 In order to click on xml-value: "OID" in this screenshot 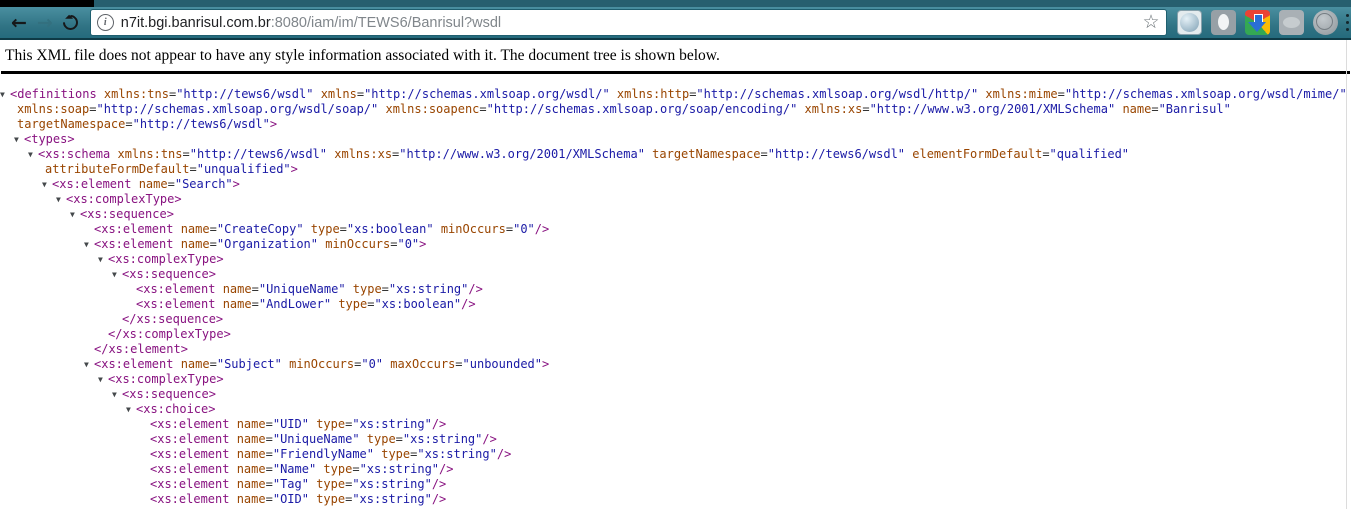, I will do `click(290, 499)`.